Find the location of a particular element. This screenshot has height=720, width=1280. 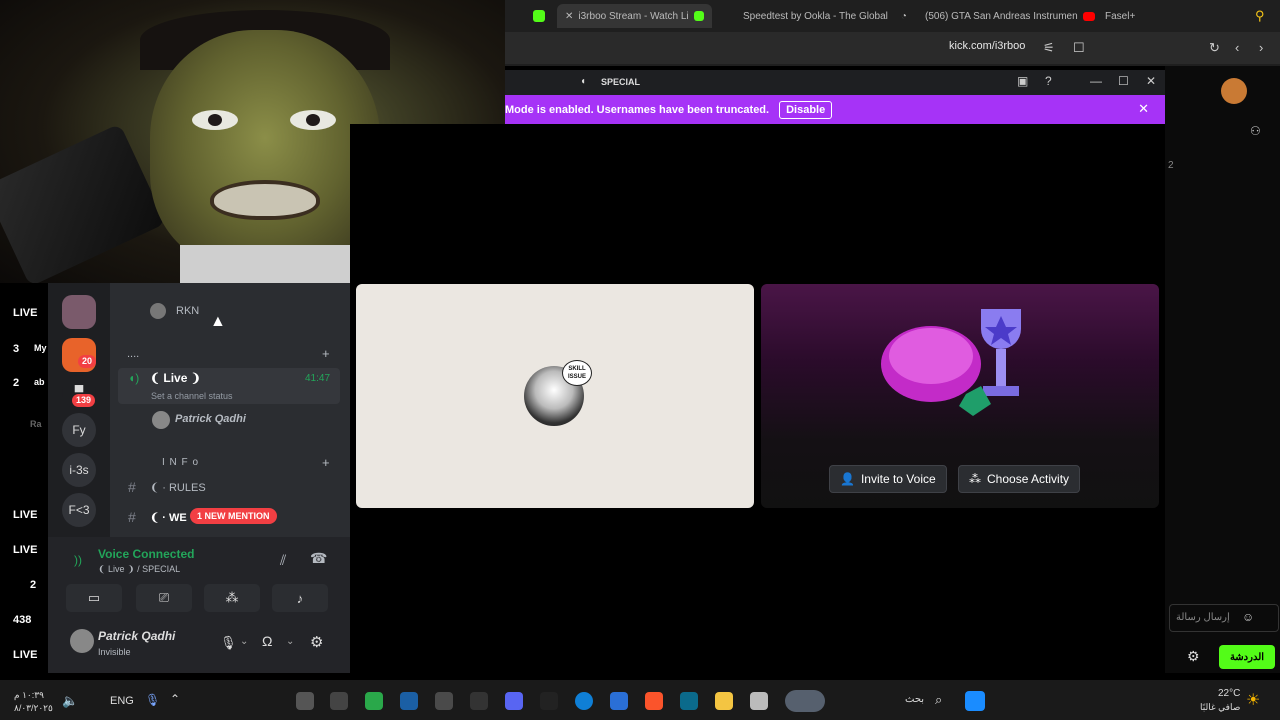

user-icon: ⚇ is located at coordinates (1255, 131).